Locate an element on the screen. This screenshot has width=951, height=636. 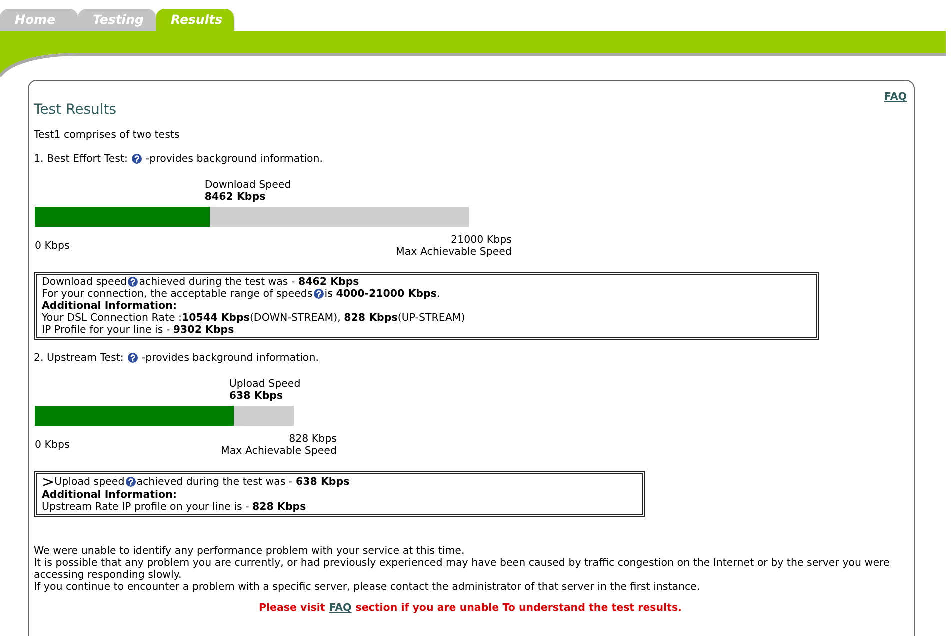
meter-value: 638 Kbps is located at coordinates (256, 396).